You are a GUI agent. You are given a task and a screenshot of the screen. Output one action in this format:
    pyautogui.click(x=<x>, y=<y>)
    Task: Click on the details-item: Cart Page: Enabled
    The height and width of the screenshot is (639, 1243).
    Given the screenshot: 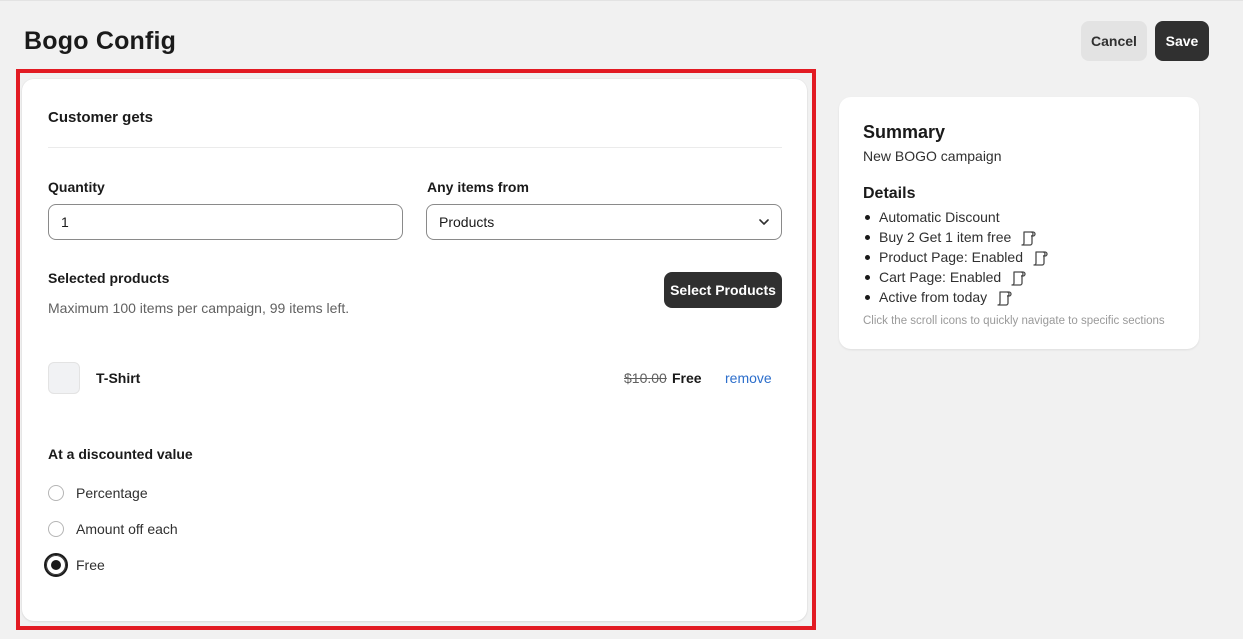 What is the action you would take?
    pyautogui.click(x=956, y=277)
    